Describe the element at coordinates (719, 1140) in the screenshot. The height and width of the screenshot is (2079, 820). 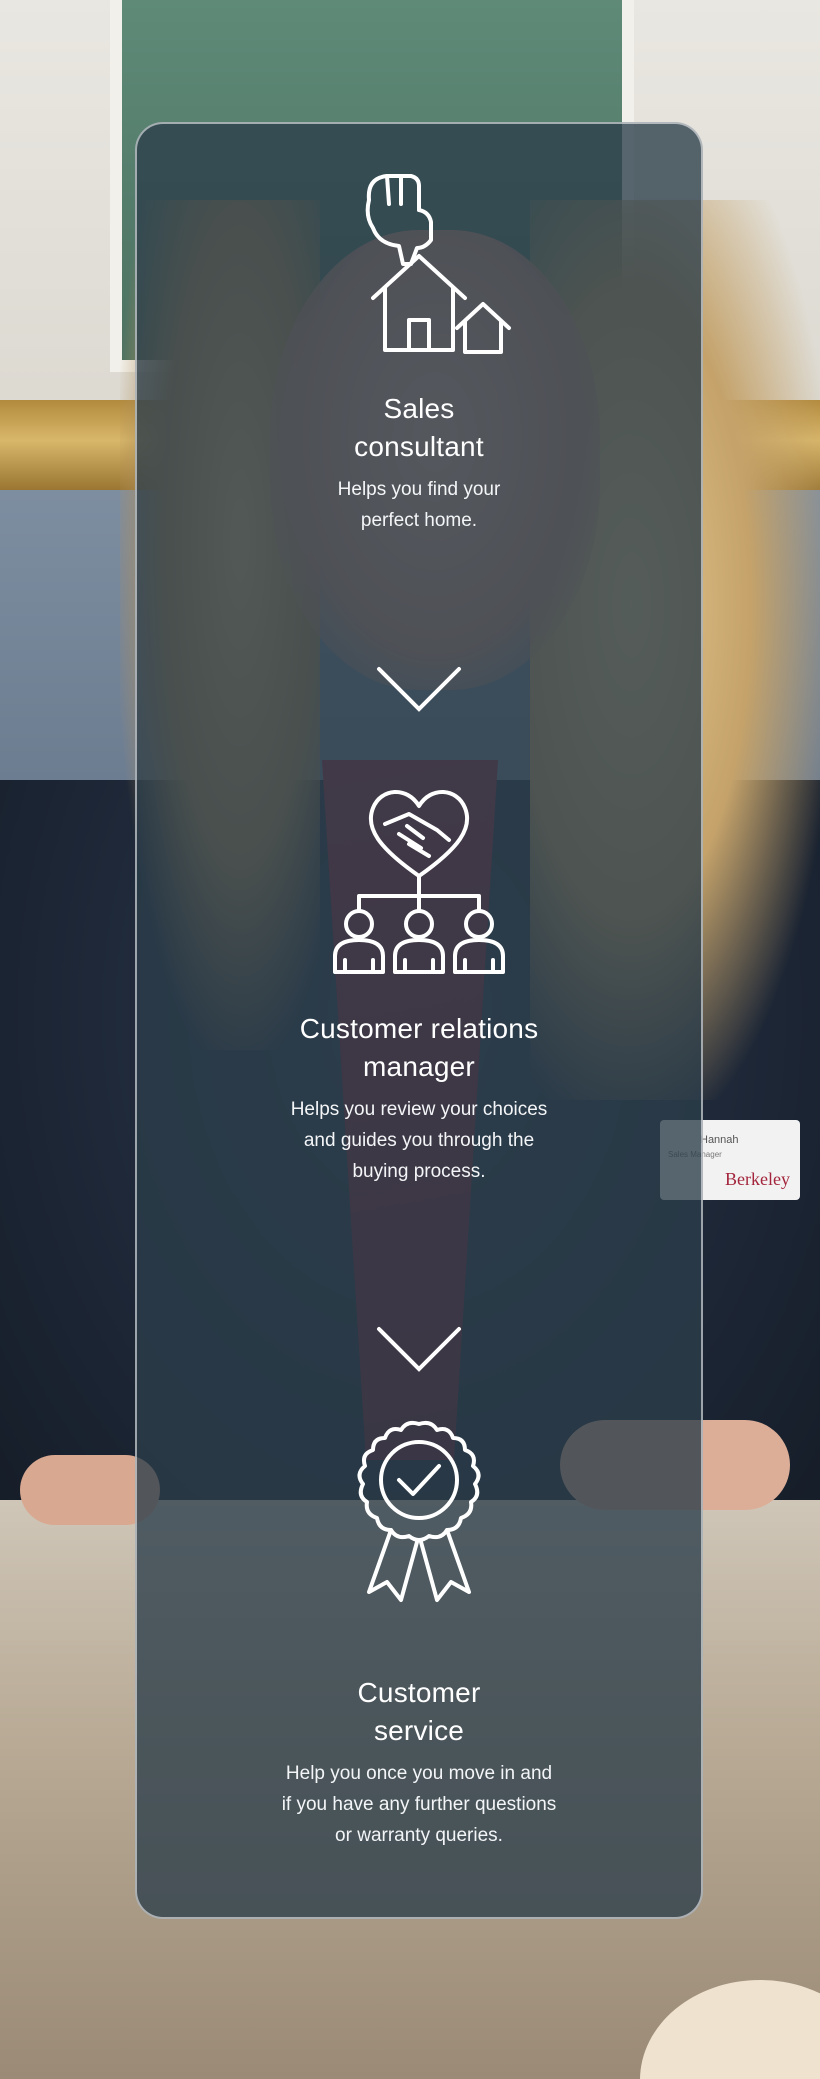
I see `badge-name: Hannah` at that location.